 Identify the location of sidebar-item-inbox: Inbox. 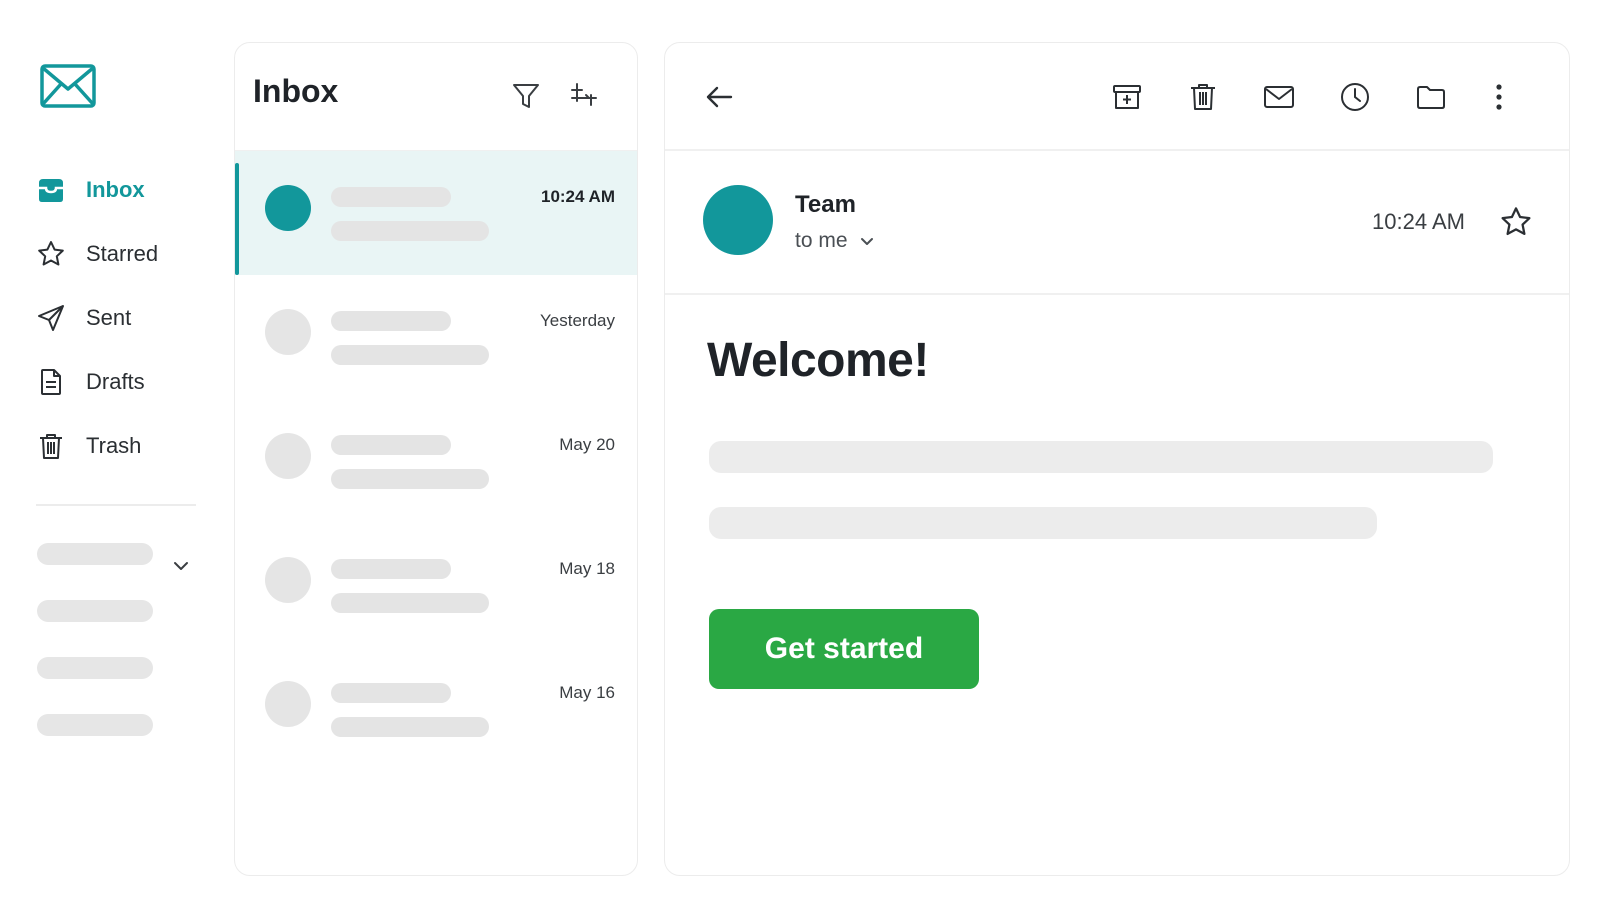
(121, 190).